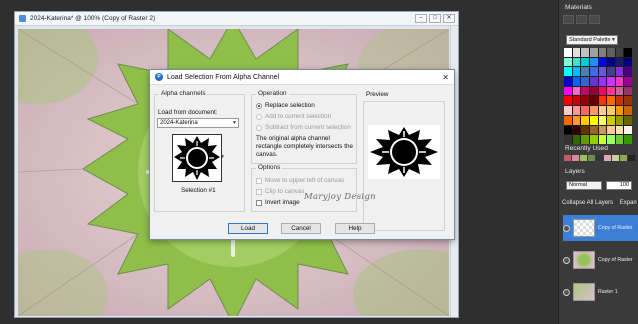 The height and width of the screenshot is (324, 638). What do you see at coordinates (278, 202) in the screenshot?
I see `invert-image-checkbox: Invert image` at bounding box center [278, 202].